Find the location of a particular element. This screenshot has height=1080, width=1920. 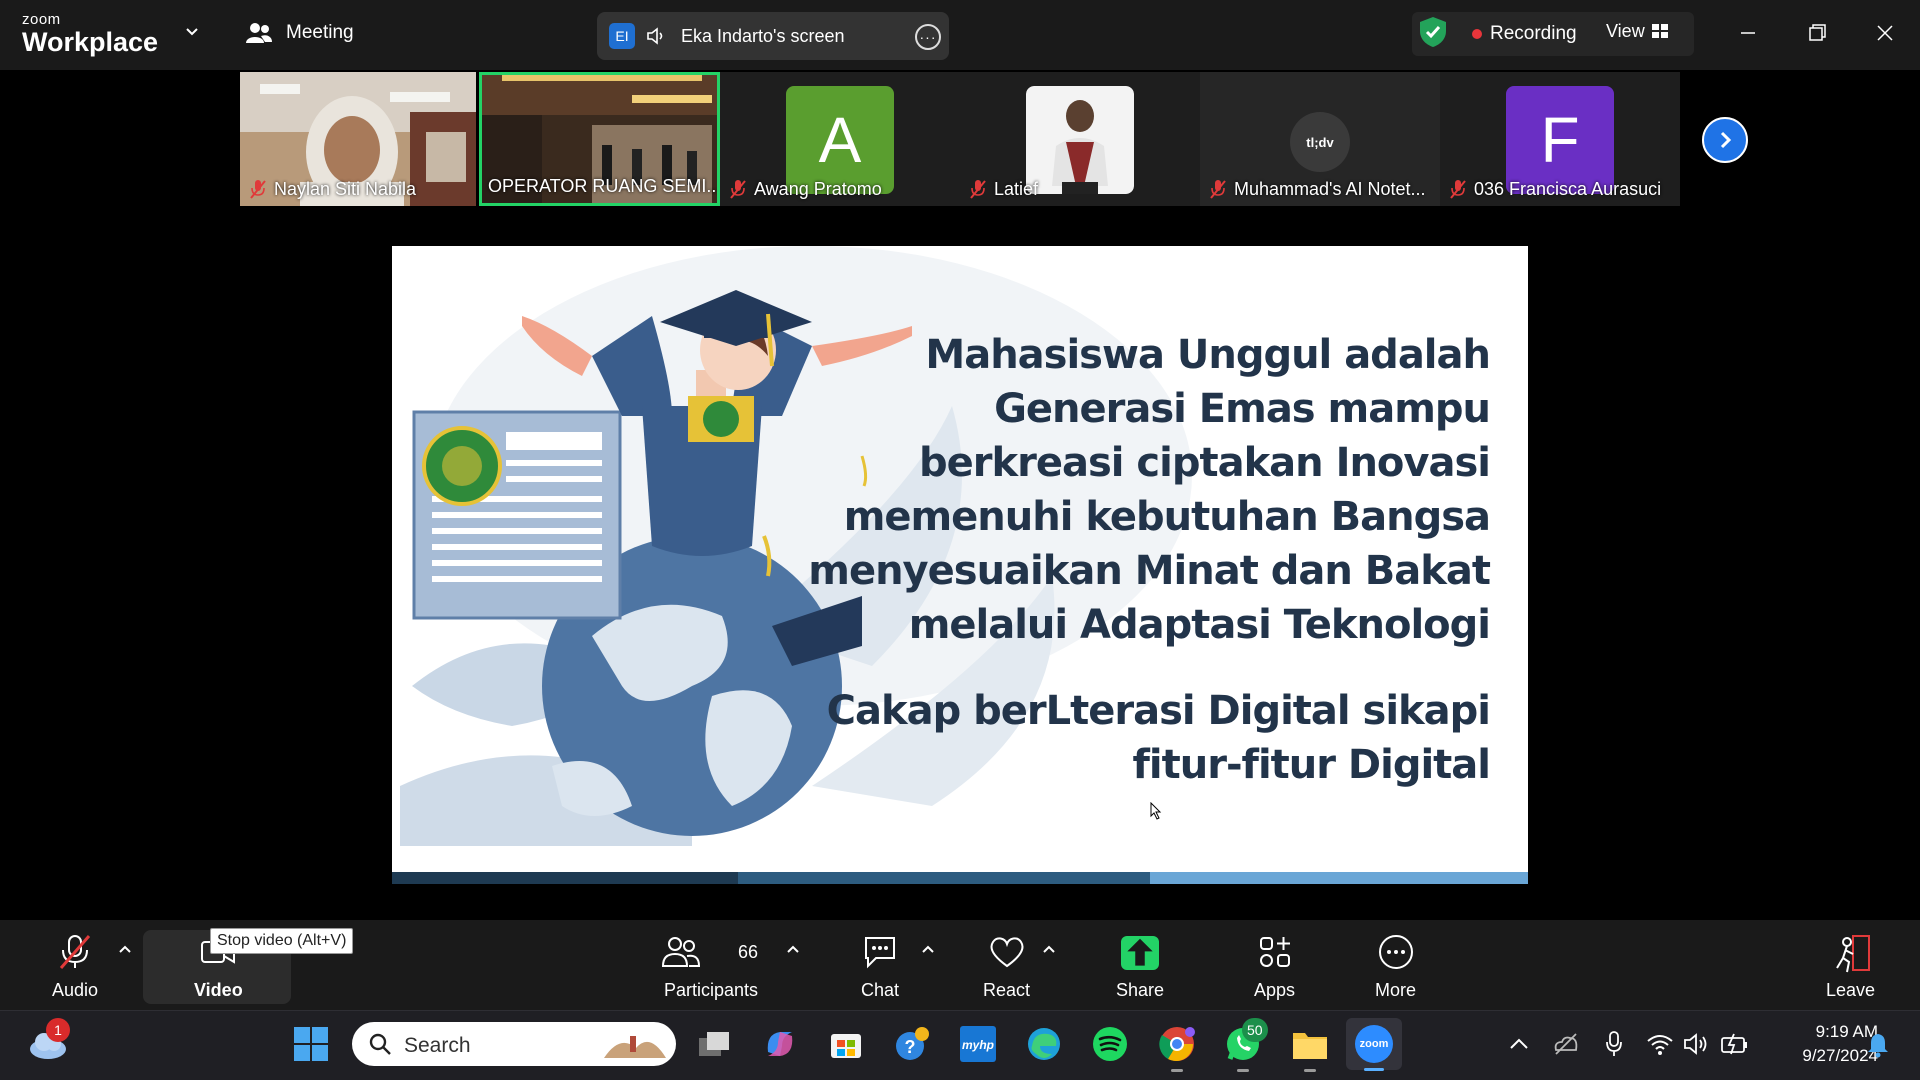

close-window-icon is located at coordinates (1885, 33).